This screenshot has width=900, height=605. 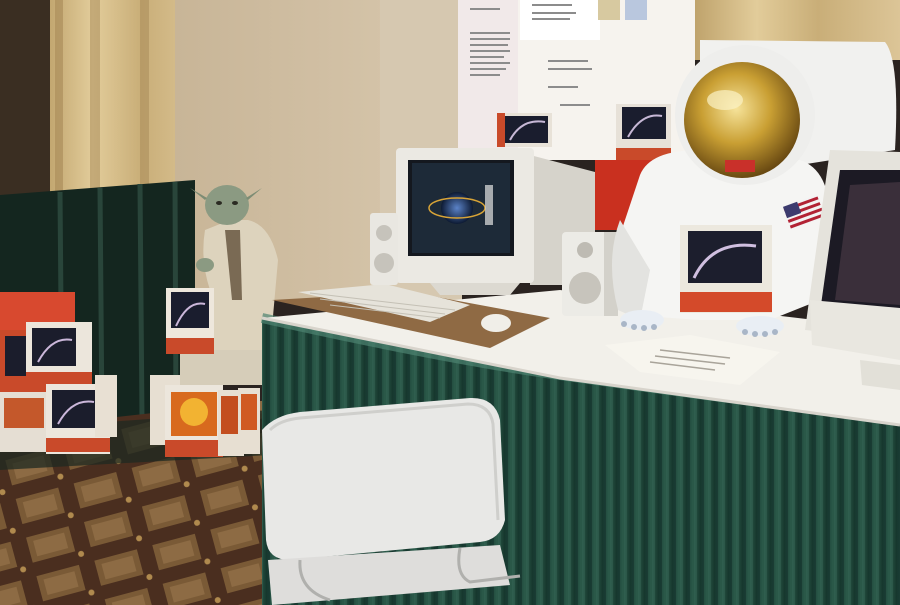 I want to click on white-chair-icon, so click(x=391, y=501).